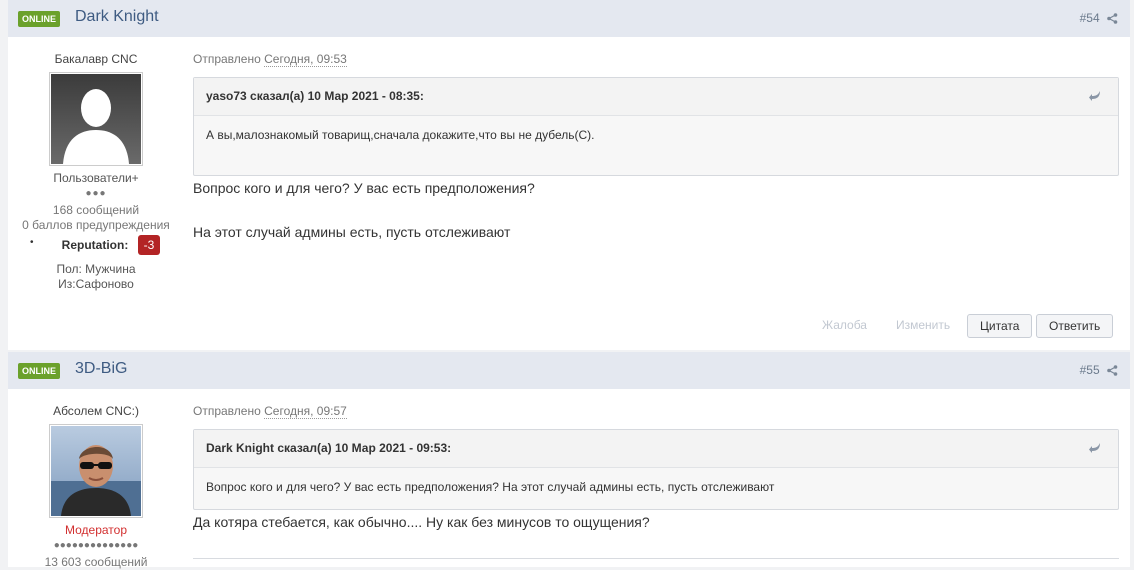 The image size is (1134, 570). What do you see at coordinates (149, 245) in the screenshot?
I see `reputation-badge: -3` at bounding box center [149, 245].